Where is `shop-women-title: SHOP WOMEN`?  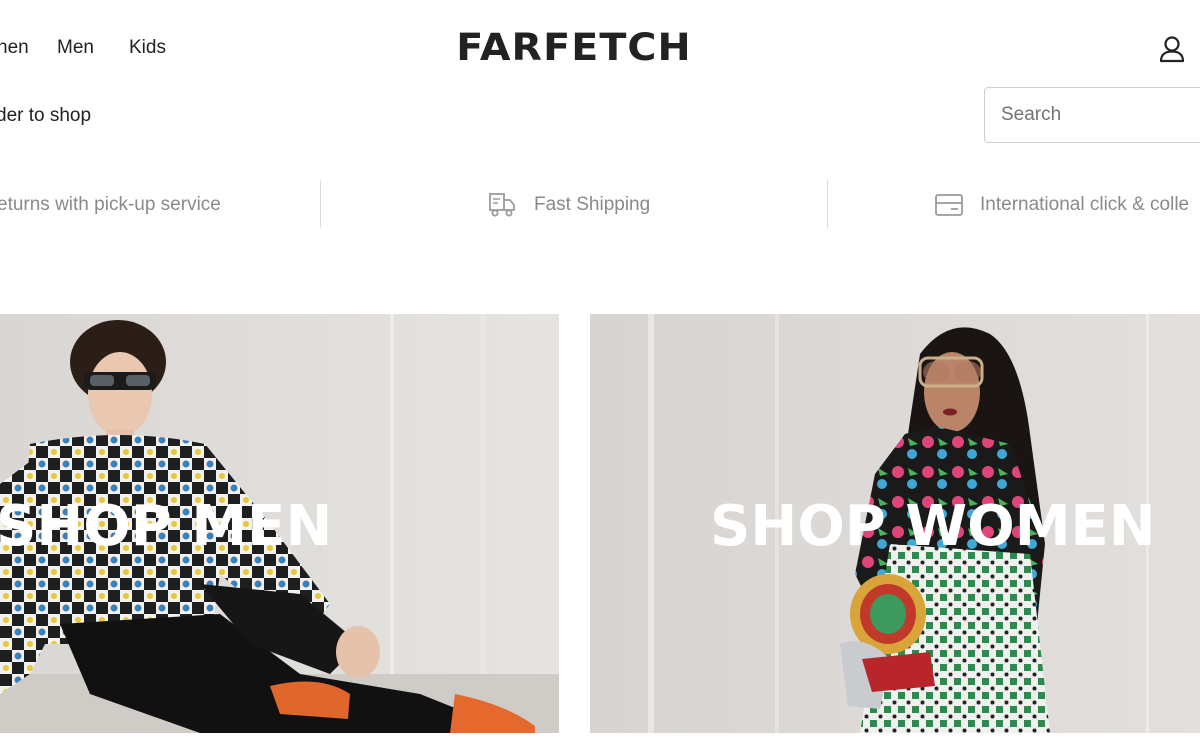
shop-women-title: SHOP WOMEN is located at coordinates (933, 526).